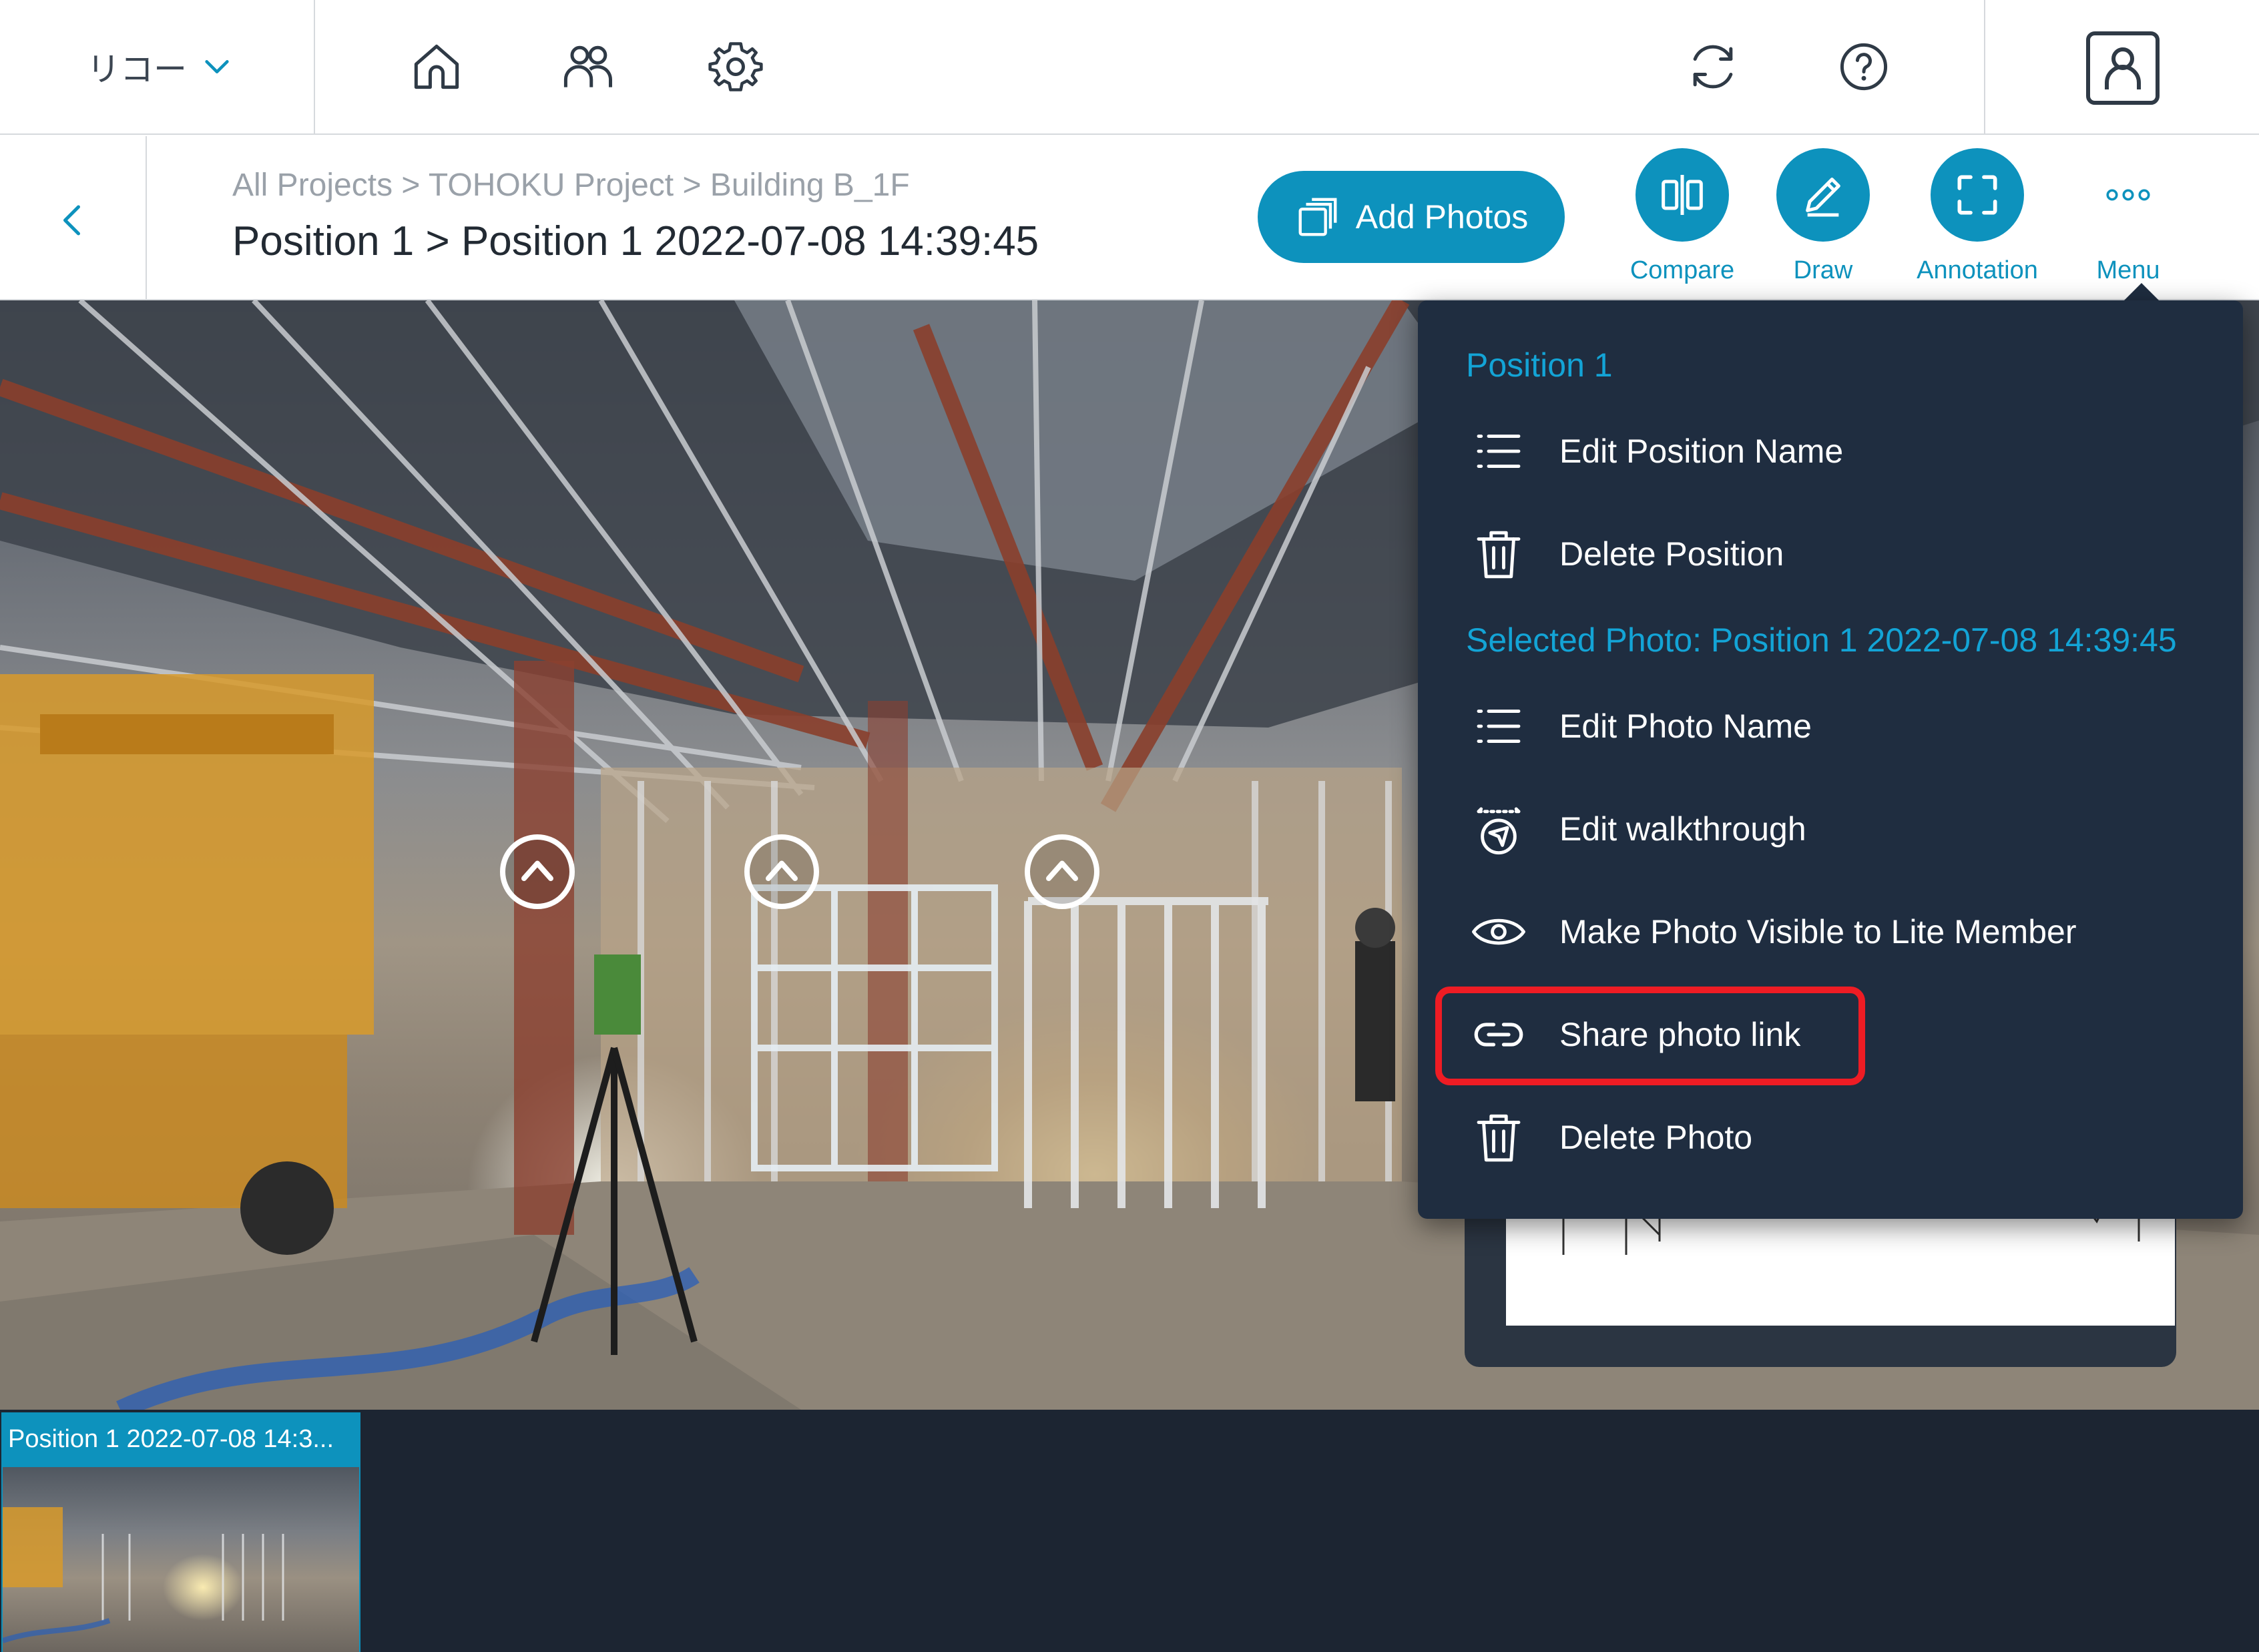 The height and width of the screenshot is (1652, 2259). I want to click on thumbnail-image, so click(180, 1559).